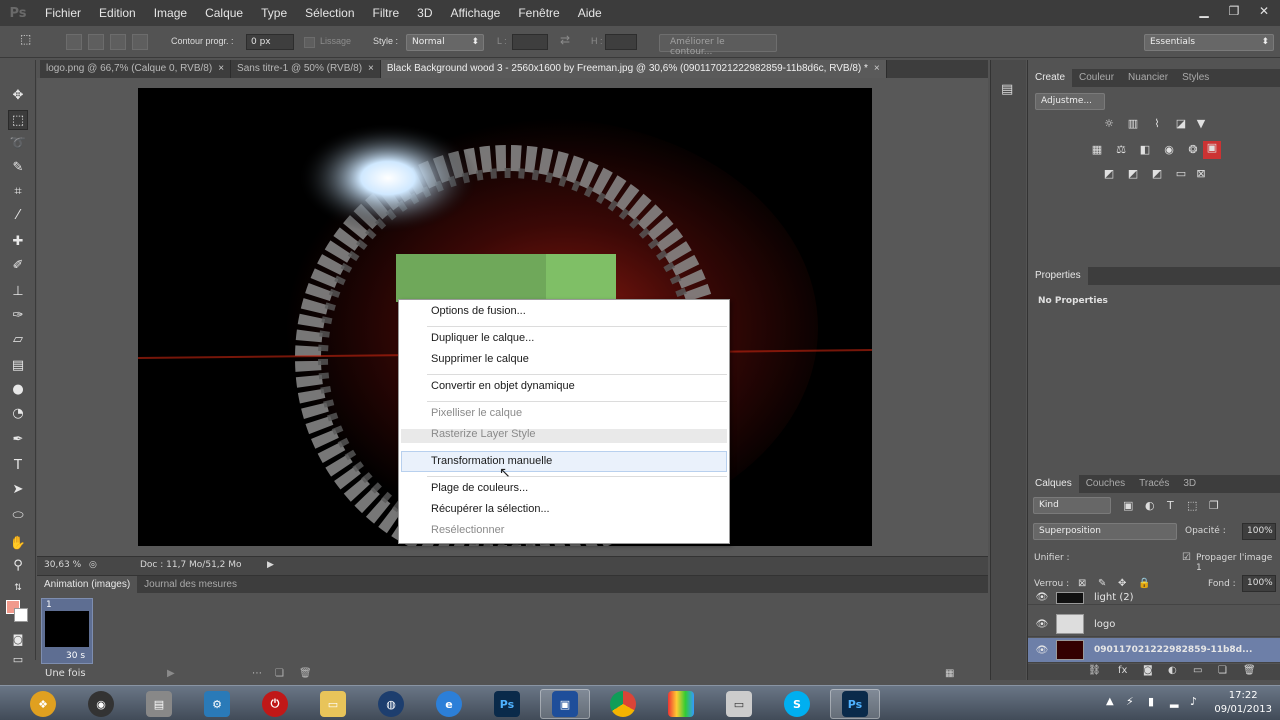  I want to click on menu-filtre: Filtre, so click(386, 13).